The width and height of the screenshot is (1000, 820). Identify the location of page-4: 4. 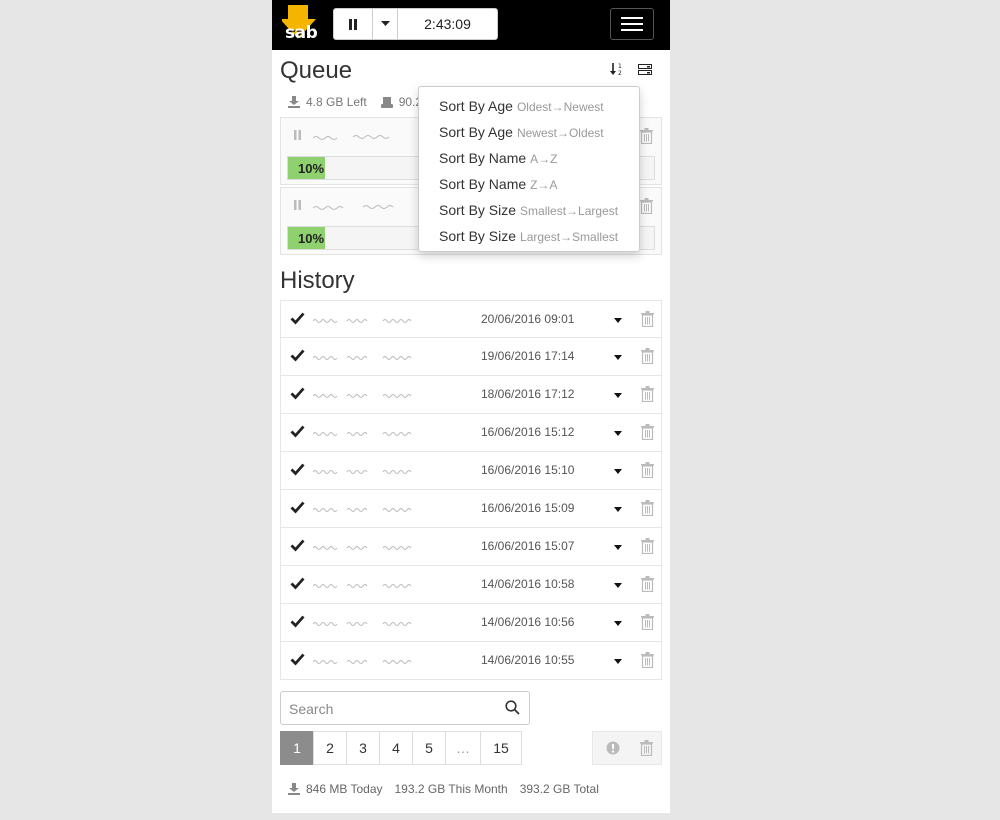
(396, 748).